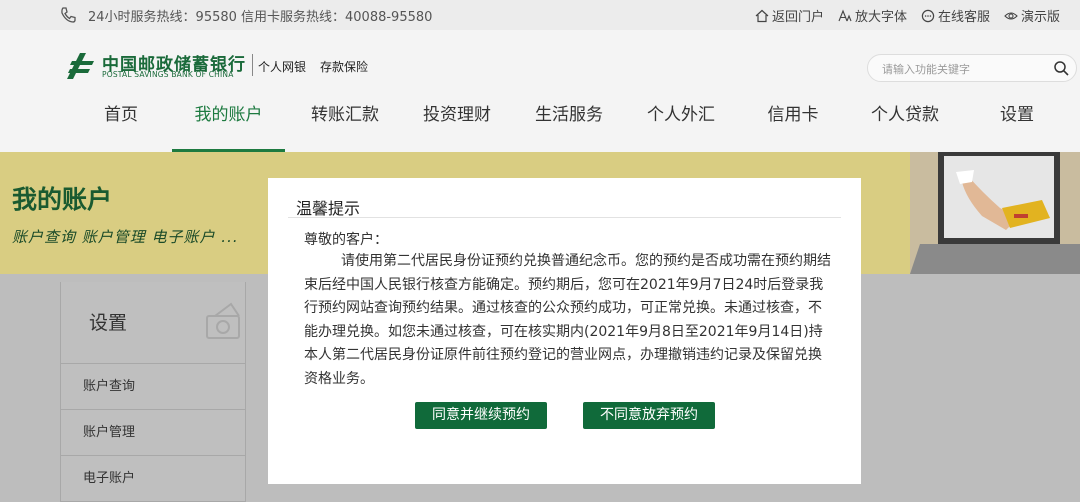 The image size is (1080, 502). Describe the element at coordinates (345, 127) in the screenshot. I see `nav-transfer: 转账汇款` at that location.